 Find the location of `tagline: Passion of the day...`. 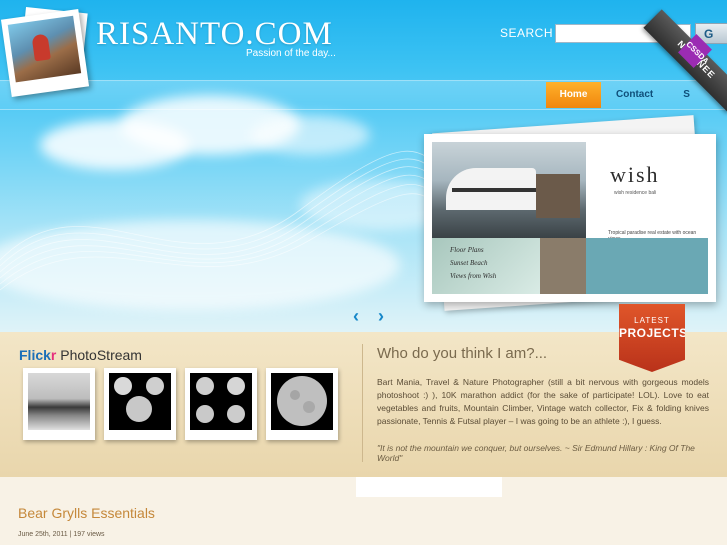

tagline: Passion of the day... is located at coordinates (291, 53).